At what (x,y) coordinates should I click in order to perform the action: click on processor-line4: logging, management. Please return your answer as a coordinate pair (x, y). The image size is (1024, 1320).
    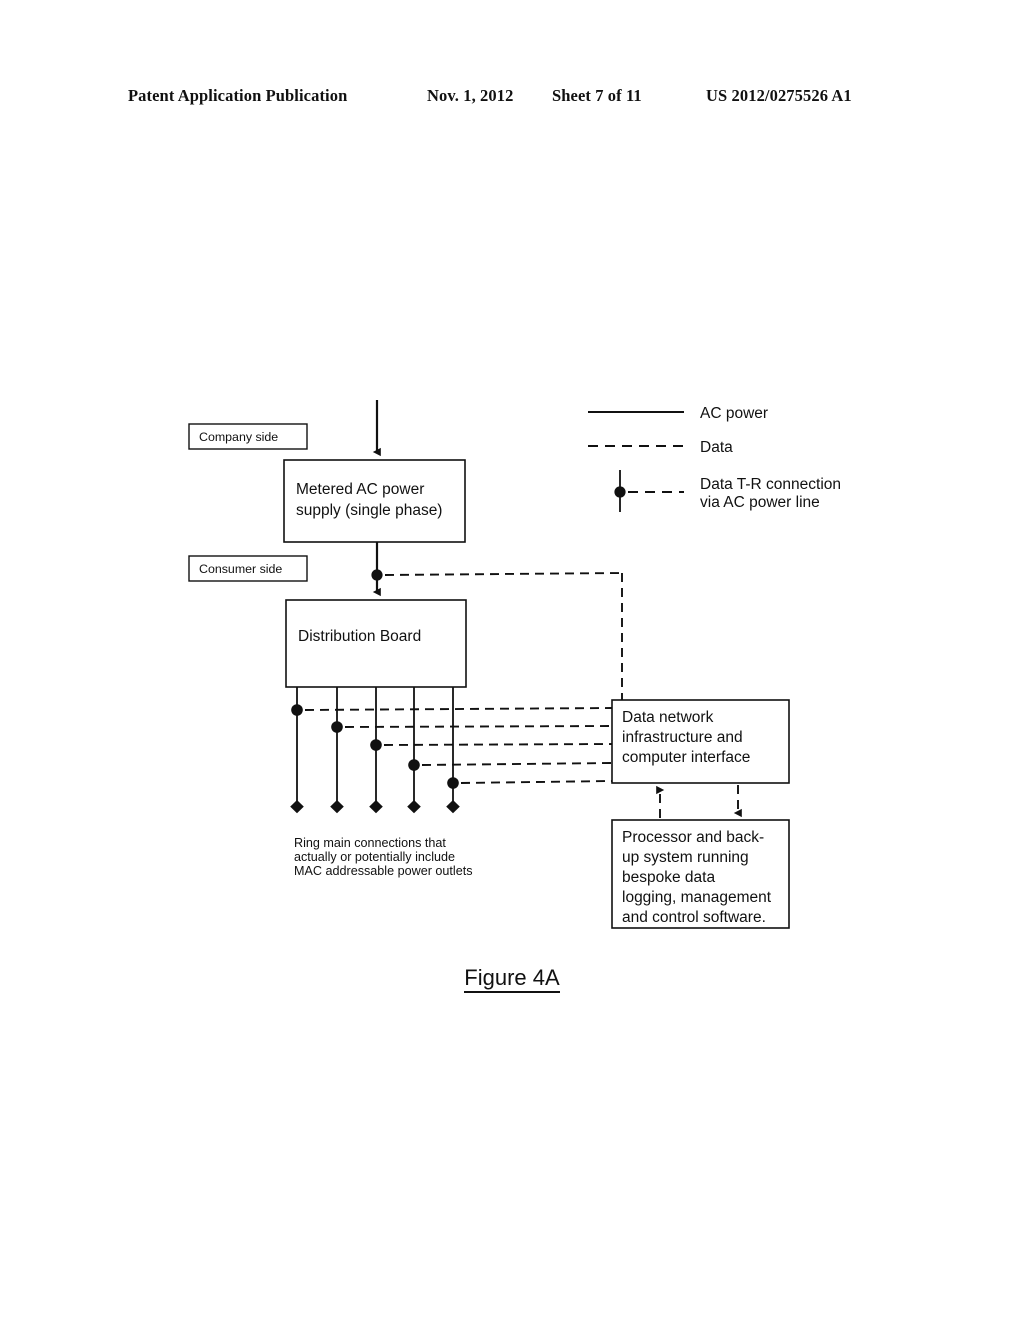
    Looking at the image, I should click on (697, 897).